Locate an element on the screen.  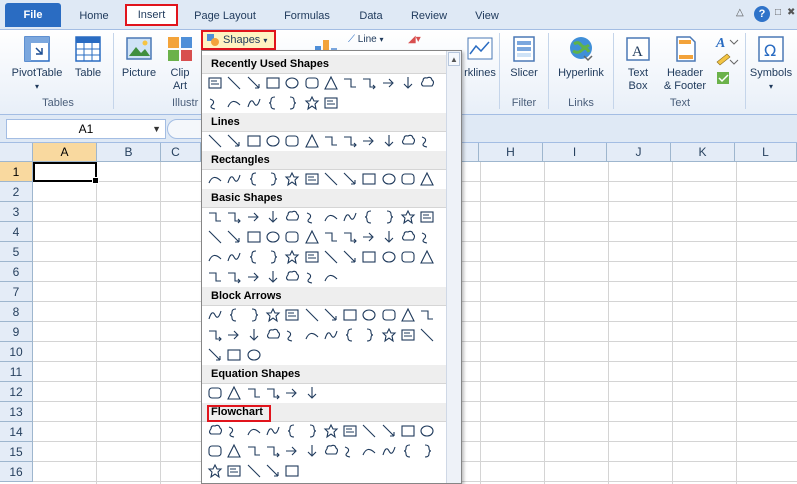
column-header-c: C is located at coordinates (181, 152).